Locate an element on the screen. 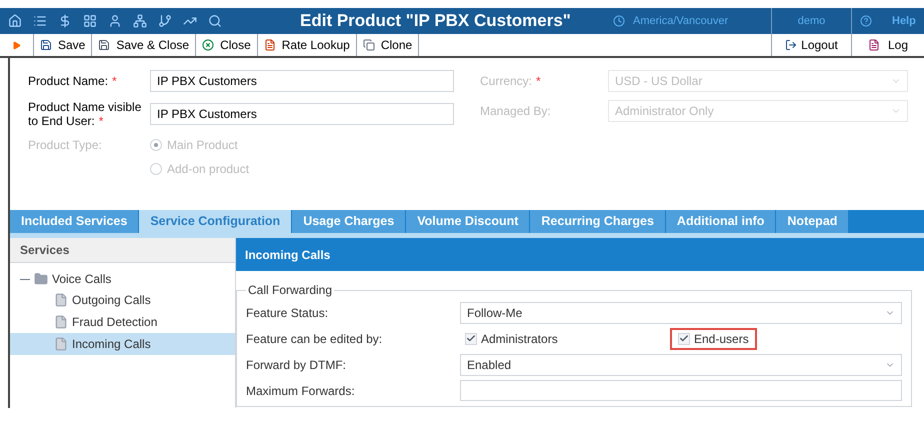 The image size is (924, 430). person-icon is located at coordinates (115, 21).